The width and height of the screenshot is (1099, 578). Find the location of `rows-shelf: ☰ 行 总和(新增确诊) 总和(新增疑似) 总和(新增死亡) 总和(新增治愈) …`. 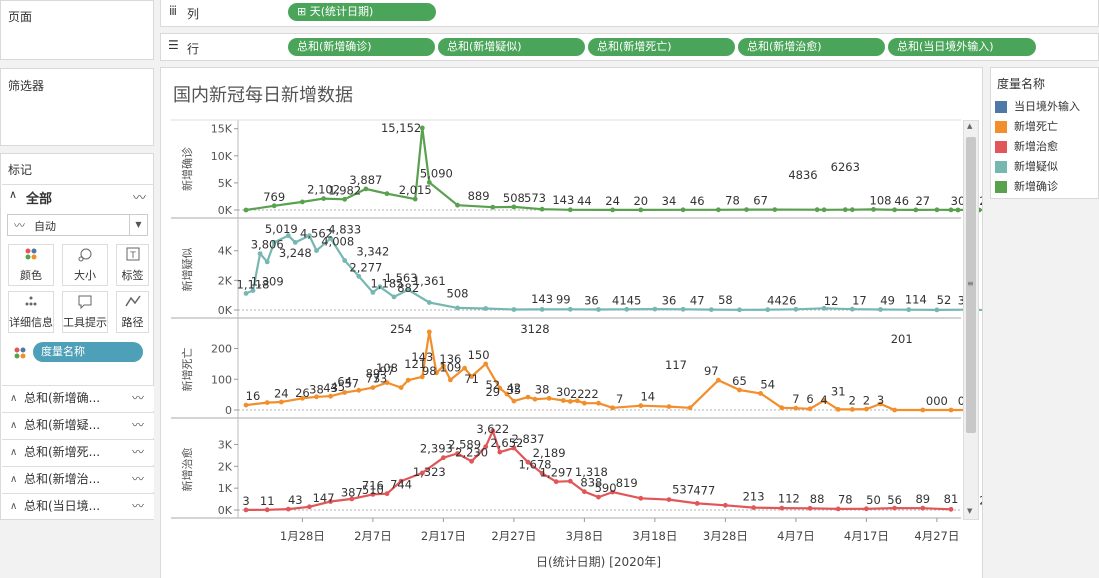

rows-shelf: ☰ 行 总和(新增确诊) 总和(新增疑似) 总和(新增死亡) 总和(新增治愈) … is located at coordinates (629, 47).